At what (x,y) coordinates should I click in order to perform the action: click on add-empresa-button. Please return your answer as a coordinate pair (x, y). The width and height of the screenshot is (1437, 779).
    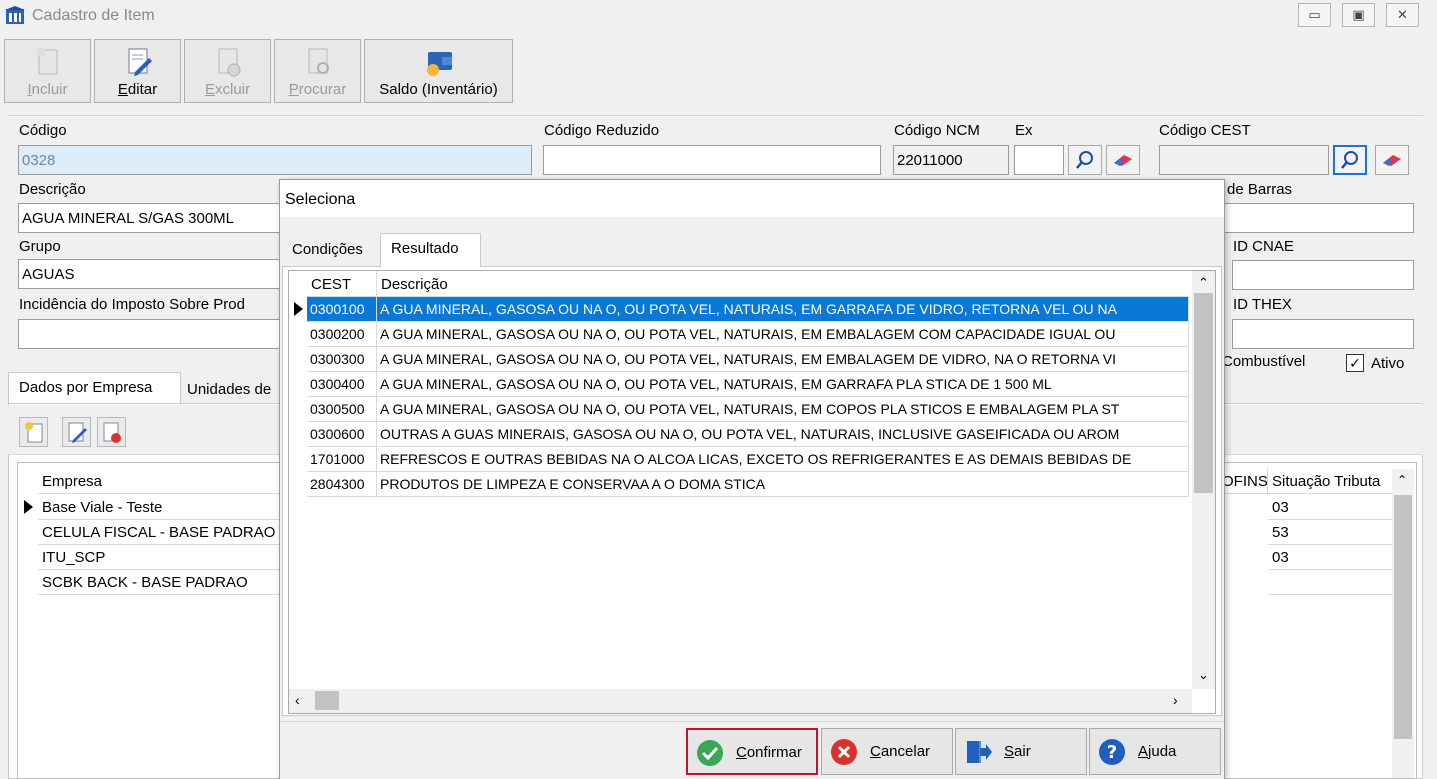
    Looking at the image, I should click on (33, 432).